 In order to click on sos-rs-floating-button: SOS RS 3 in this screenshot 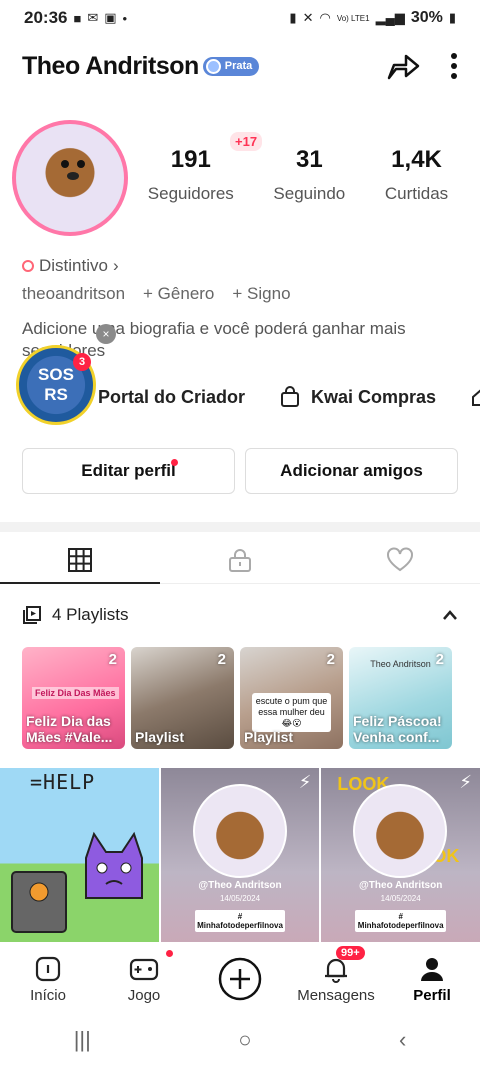, I will do `click(56, 385)`.